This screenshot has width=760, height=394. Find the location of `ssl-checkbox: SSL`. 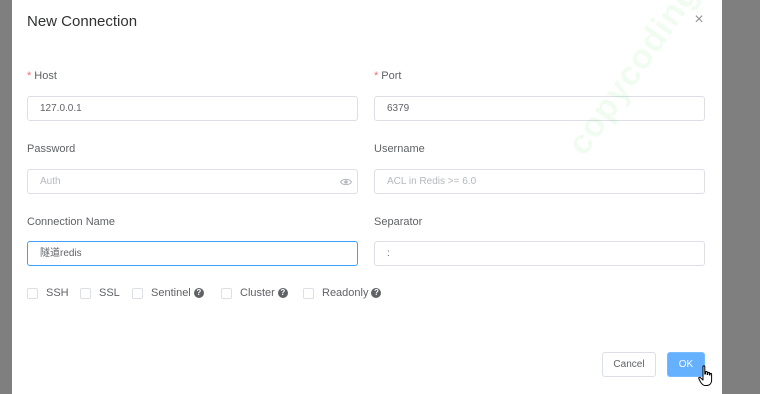

ssl-checkbox: SSL is located at coordinates (100, 293).